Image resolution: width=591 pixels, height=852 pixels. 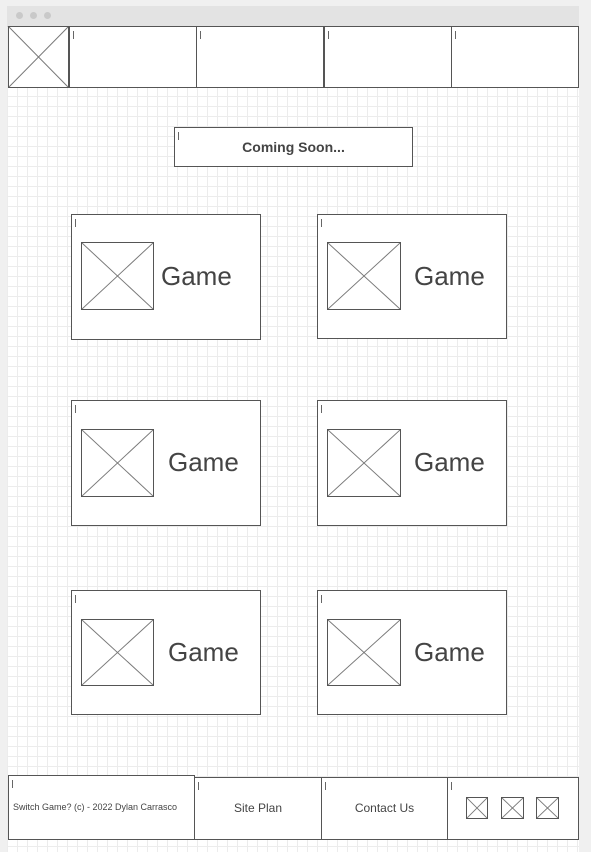 I want to click on logo-placeholder-icon, so click(x=38, y=57).